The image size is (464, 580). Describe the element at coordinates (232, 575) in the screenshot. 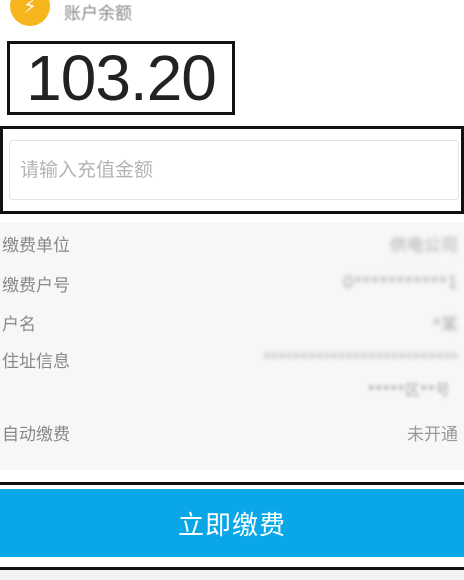

I see `bottom-spacer` at that location.